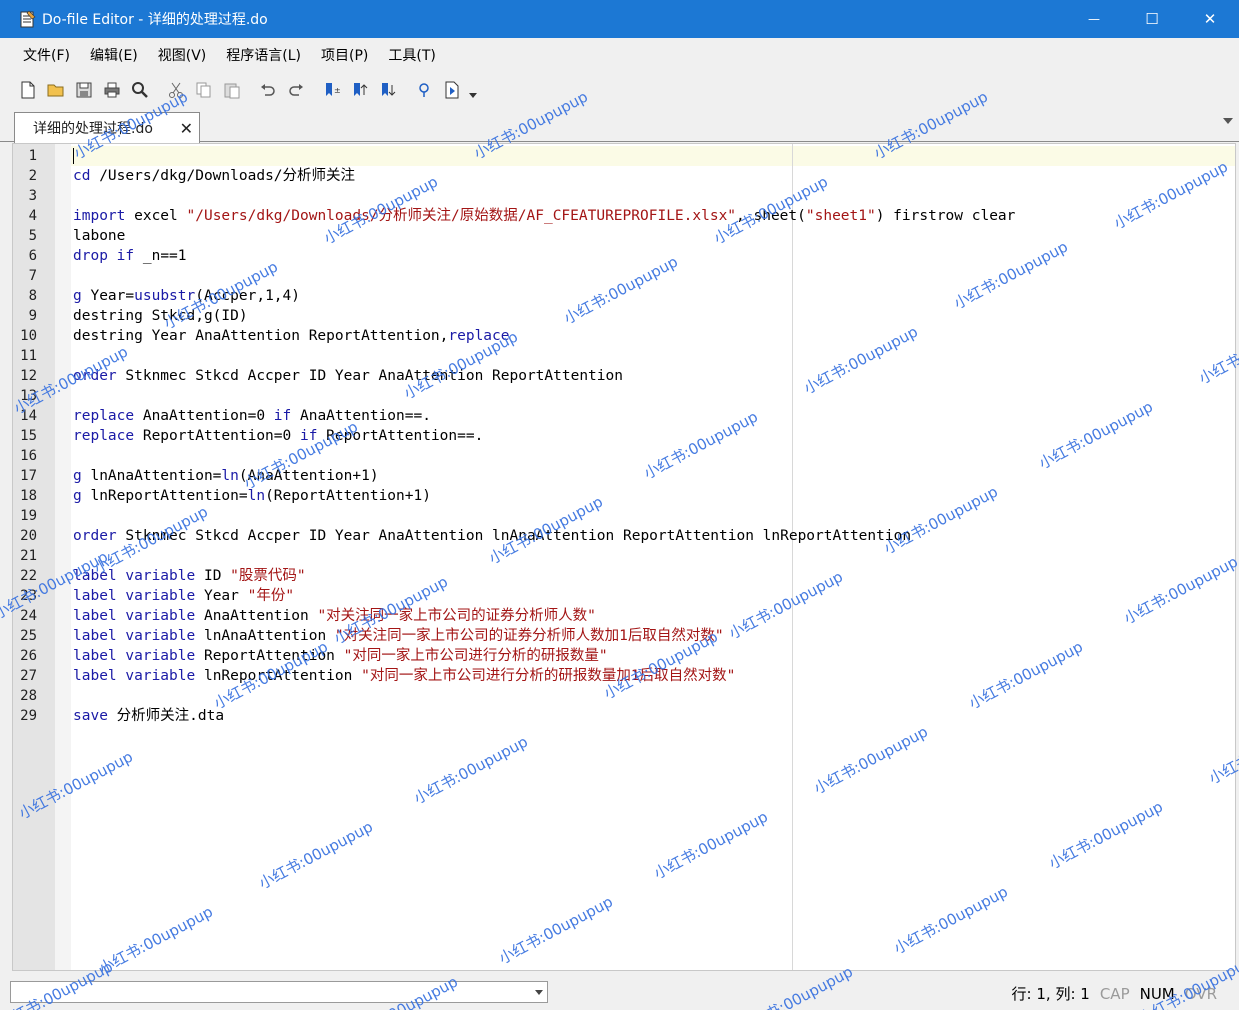  I want to click on line-number: 21, so click(28, 556).